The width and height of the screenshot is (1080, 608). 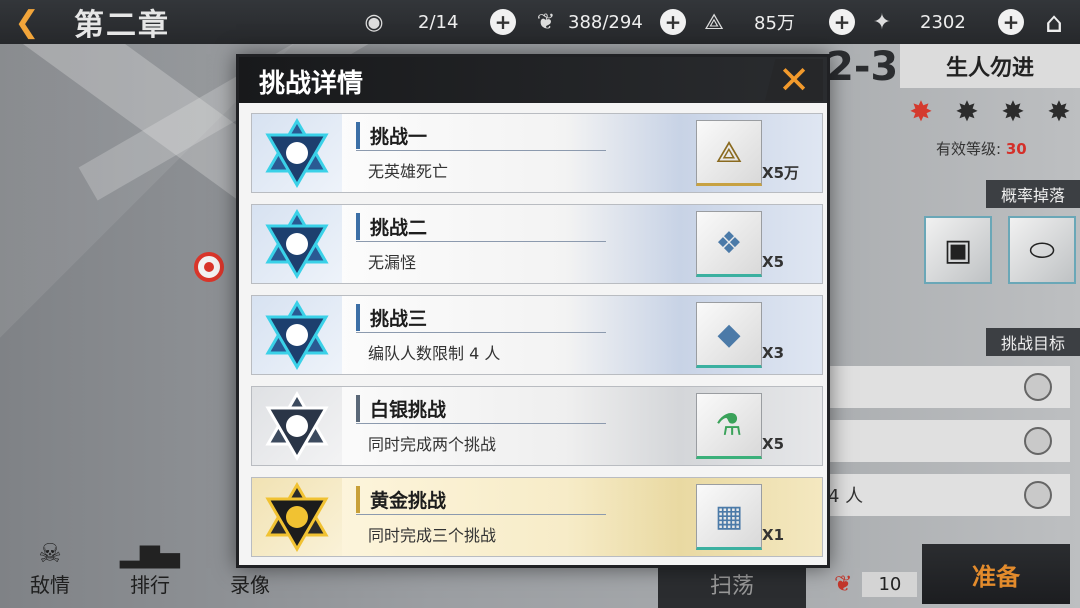 I want to click on modal-title: 挑战详情, so click(x=311, y=84).